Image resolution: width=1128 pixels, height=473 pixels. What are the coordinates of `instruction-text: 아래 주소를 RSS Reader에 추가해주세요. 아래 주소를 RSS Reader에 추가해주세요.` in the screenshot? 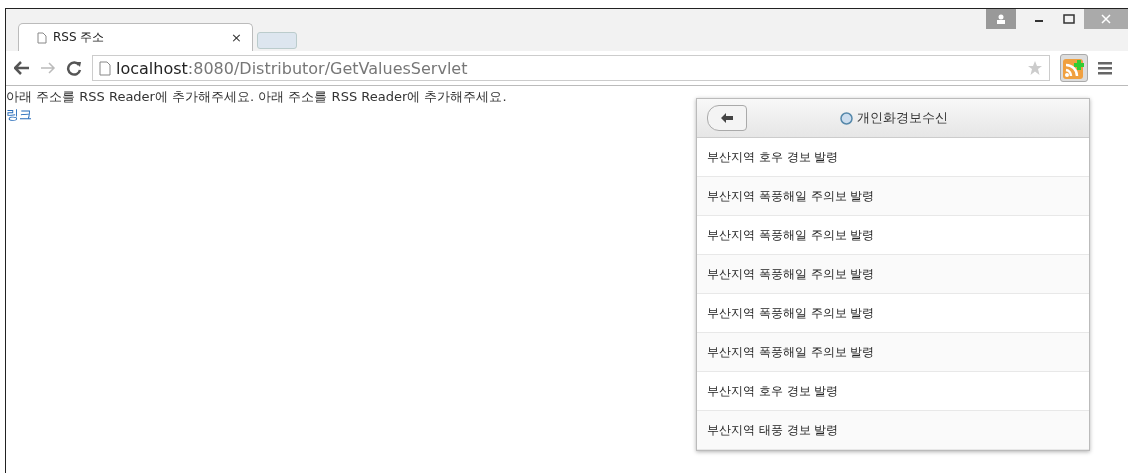 It's located at (257, 97).